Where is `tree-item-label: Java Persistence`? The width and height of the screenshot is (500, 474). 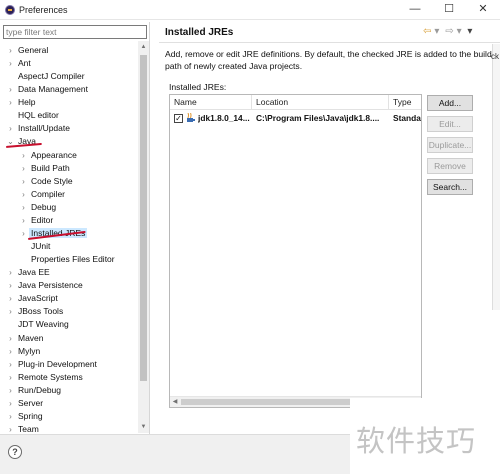 tree-item-label: Java Persistence is located at coordinates (50, 285).